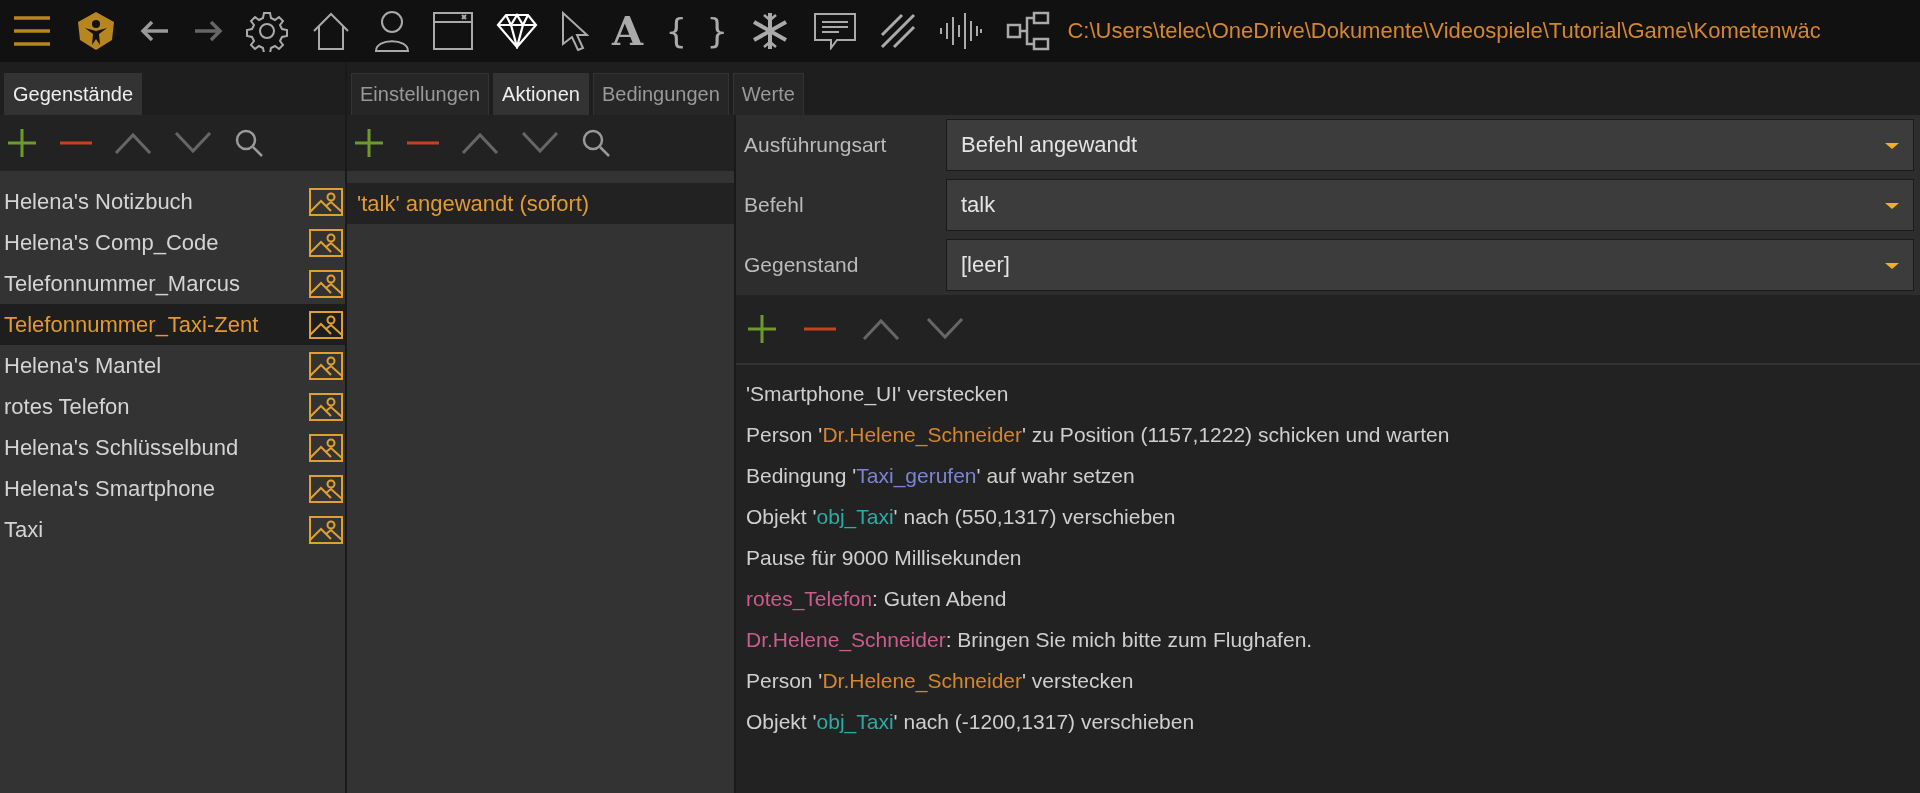 This screenshot has width=1920, height=793. What do you see at coordinates (1430, 265) in the screenshot?
I see `dropdown-field: [leer]` at bounding box center [1430, 265].